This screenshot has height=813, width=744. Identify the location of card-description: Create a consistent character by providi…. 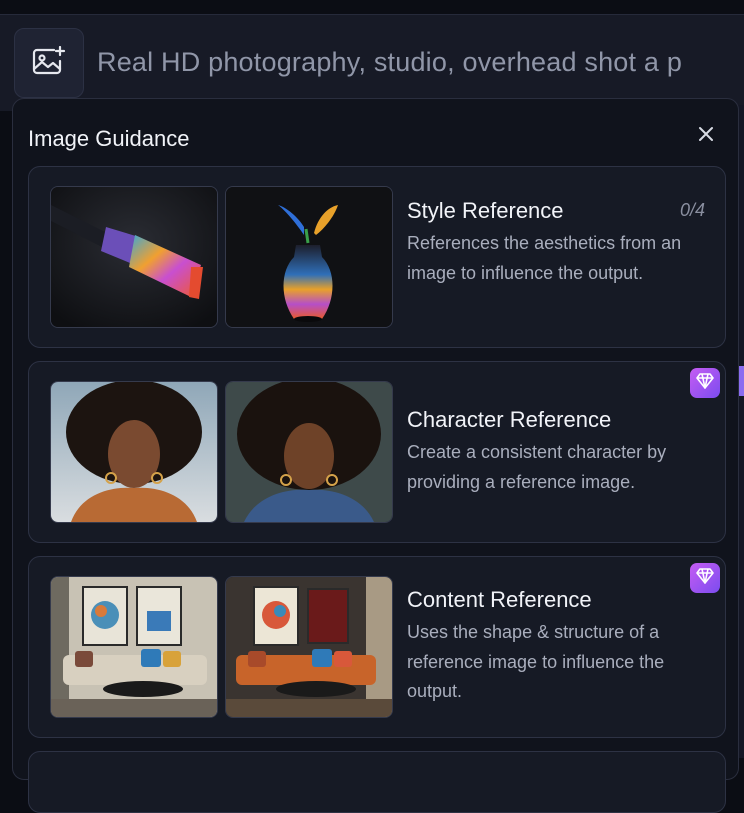
(537, 467).